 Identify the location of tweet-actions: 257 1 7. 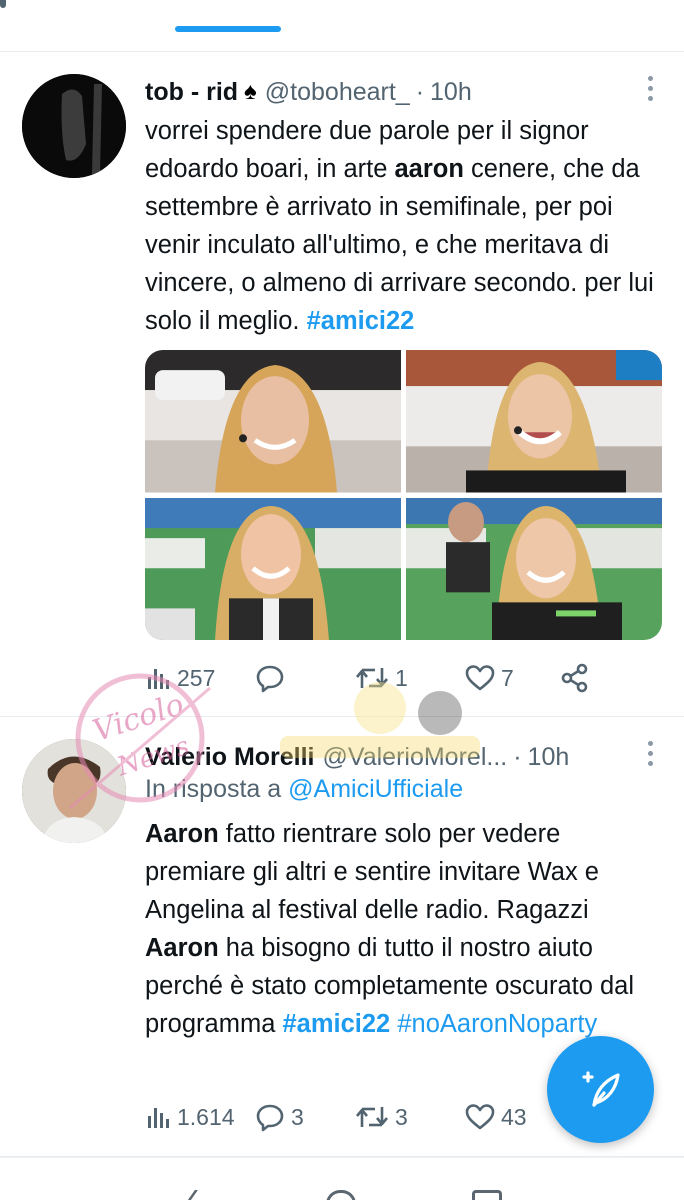
(385, 678).